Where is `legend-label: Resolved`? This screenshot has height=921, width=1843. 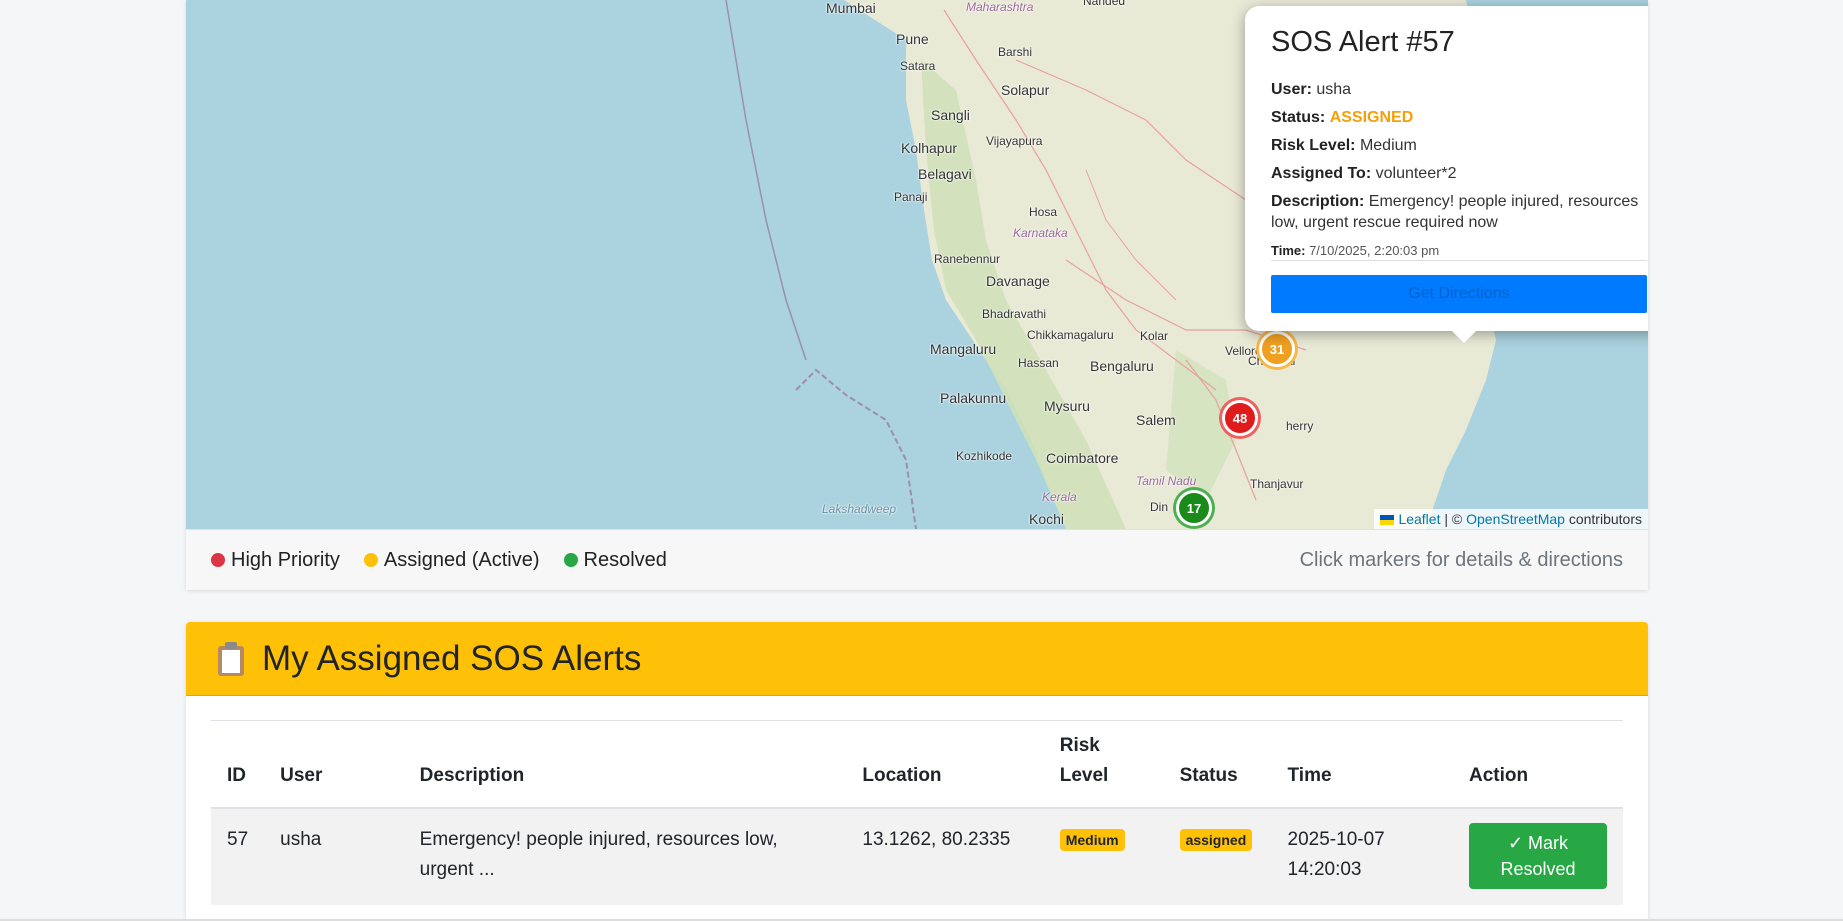
legend-label: Resolved is located at coordinates (625, 559).